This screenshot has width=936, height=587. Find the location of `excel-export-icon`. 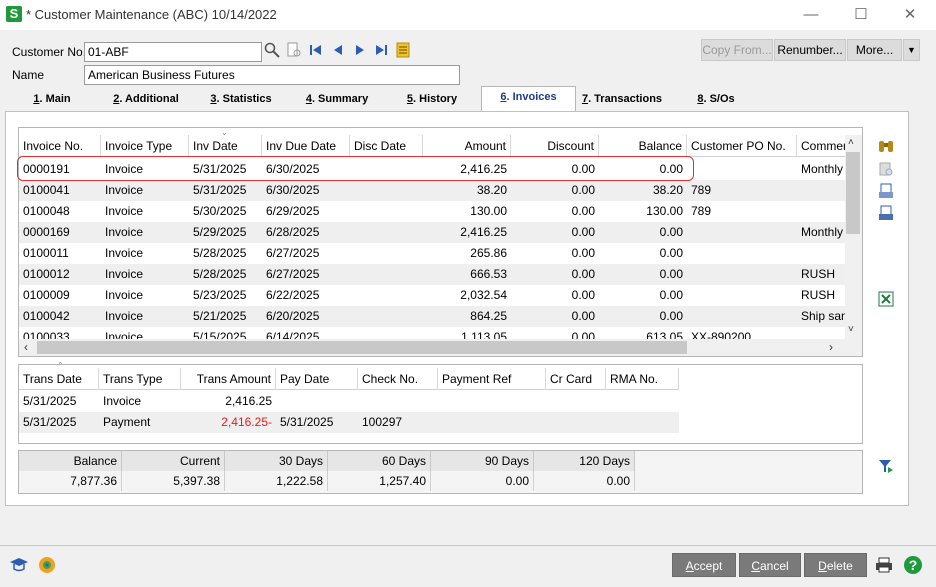

excel-export-icon is located at coordinates (886, 299).